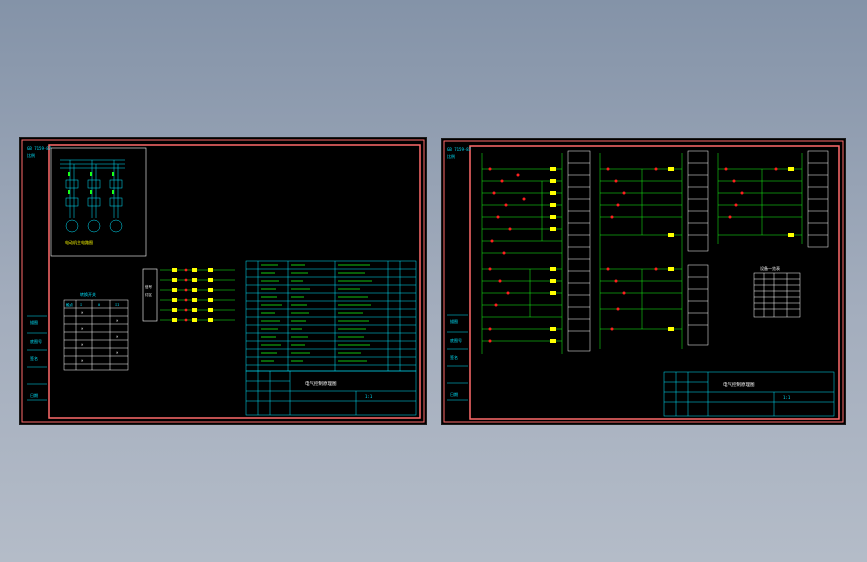 The image size is (867, 562). Describe the element at coordinates (148, 286) in the screenshot. I see `panel-line-0: 信号` at that location.